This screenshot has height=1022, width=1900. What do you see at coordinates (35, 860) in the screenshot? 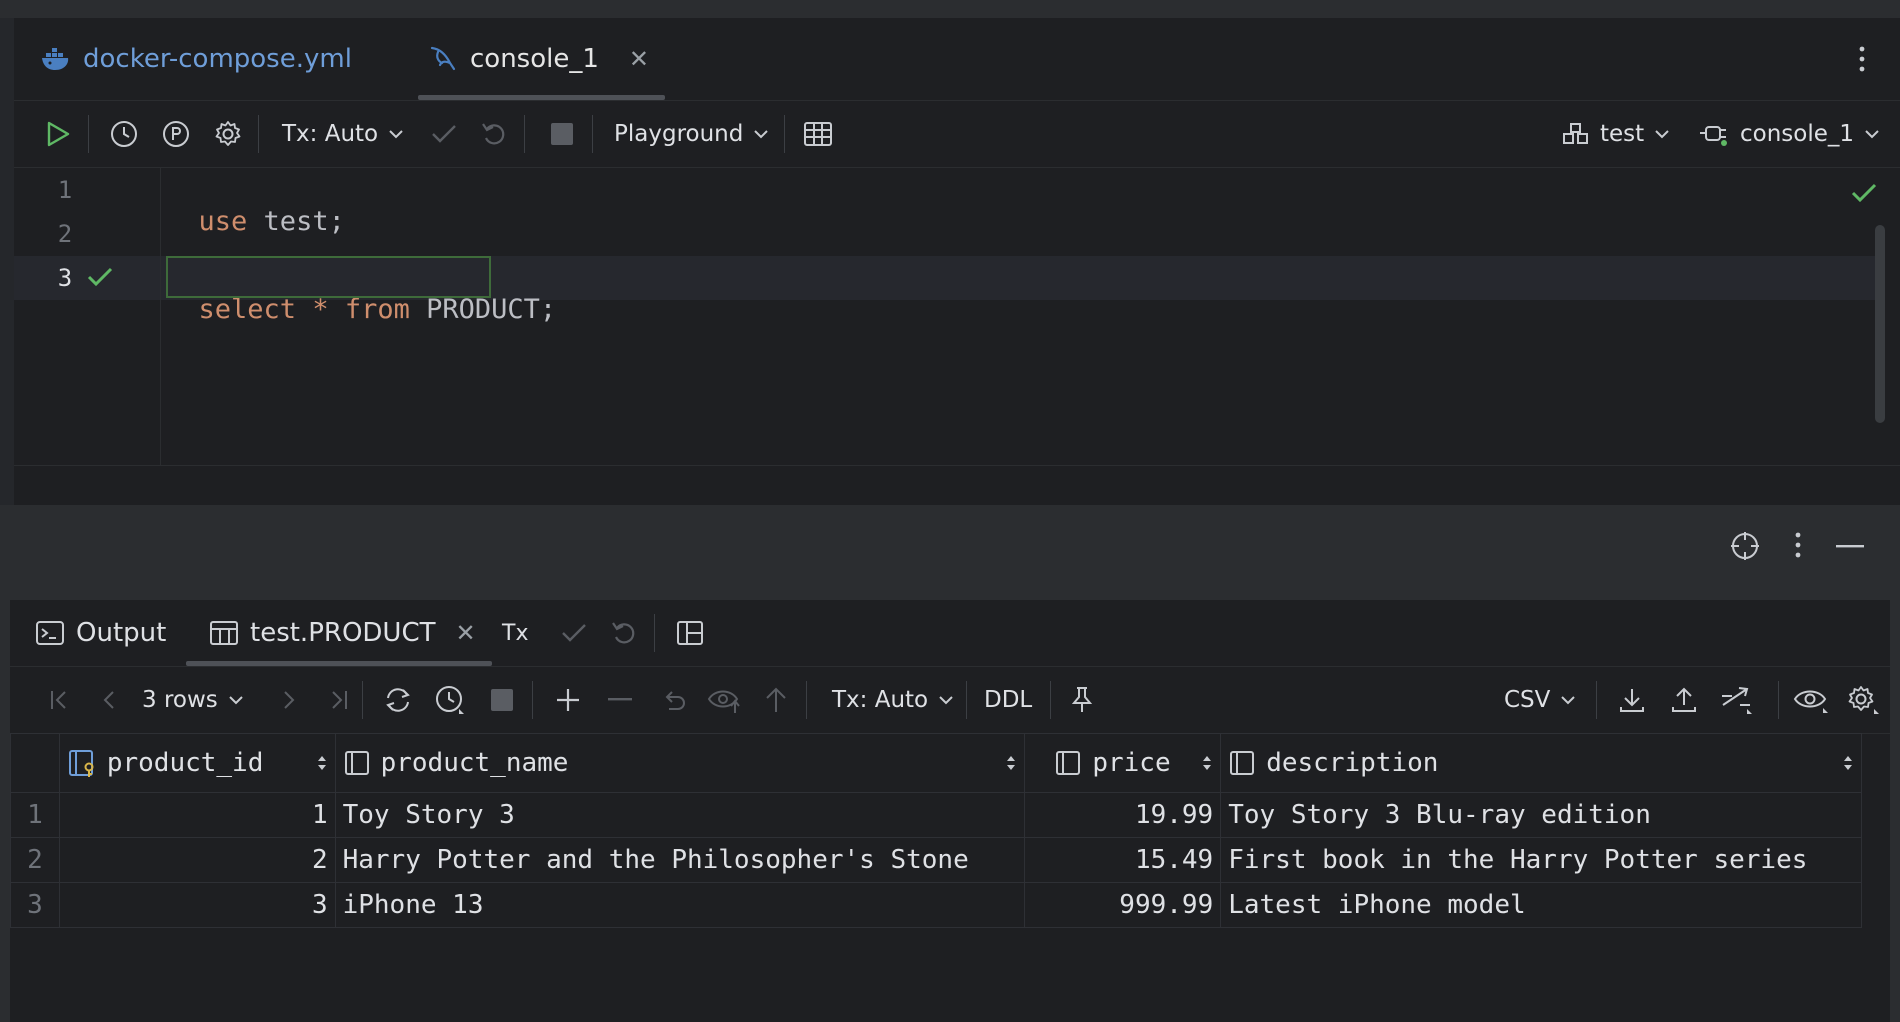
I see `row-number: 2` at bounding box center [35, 860].